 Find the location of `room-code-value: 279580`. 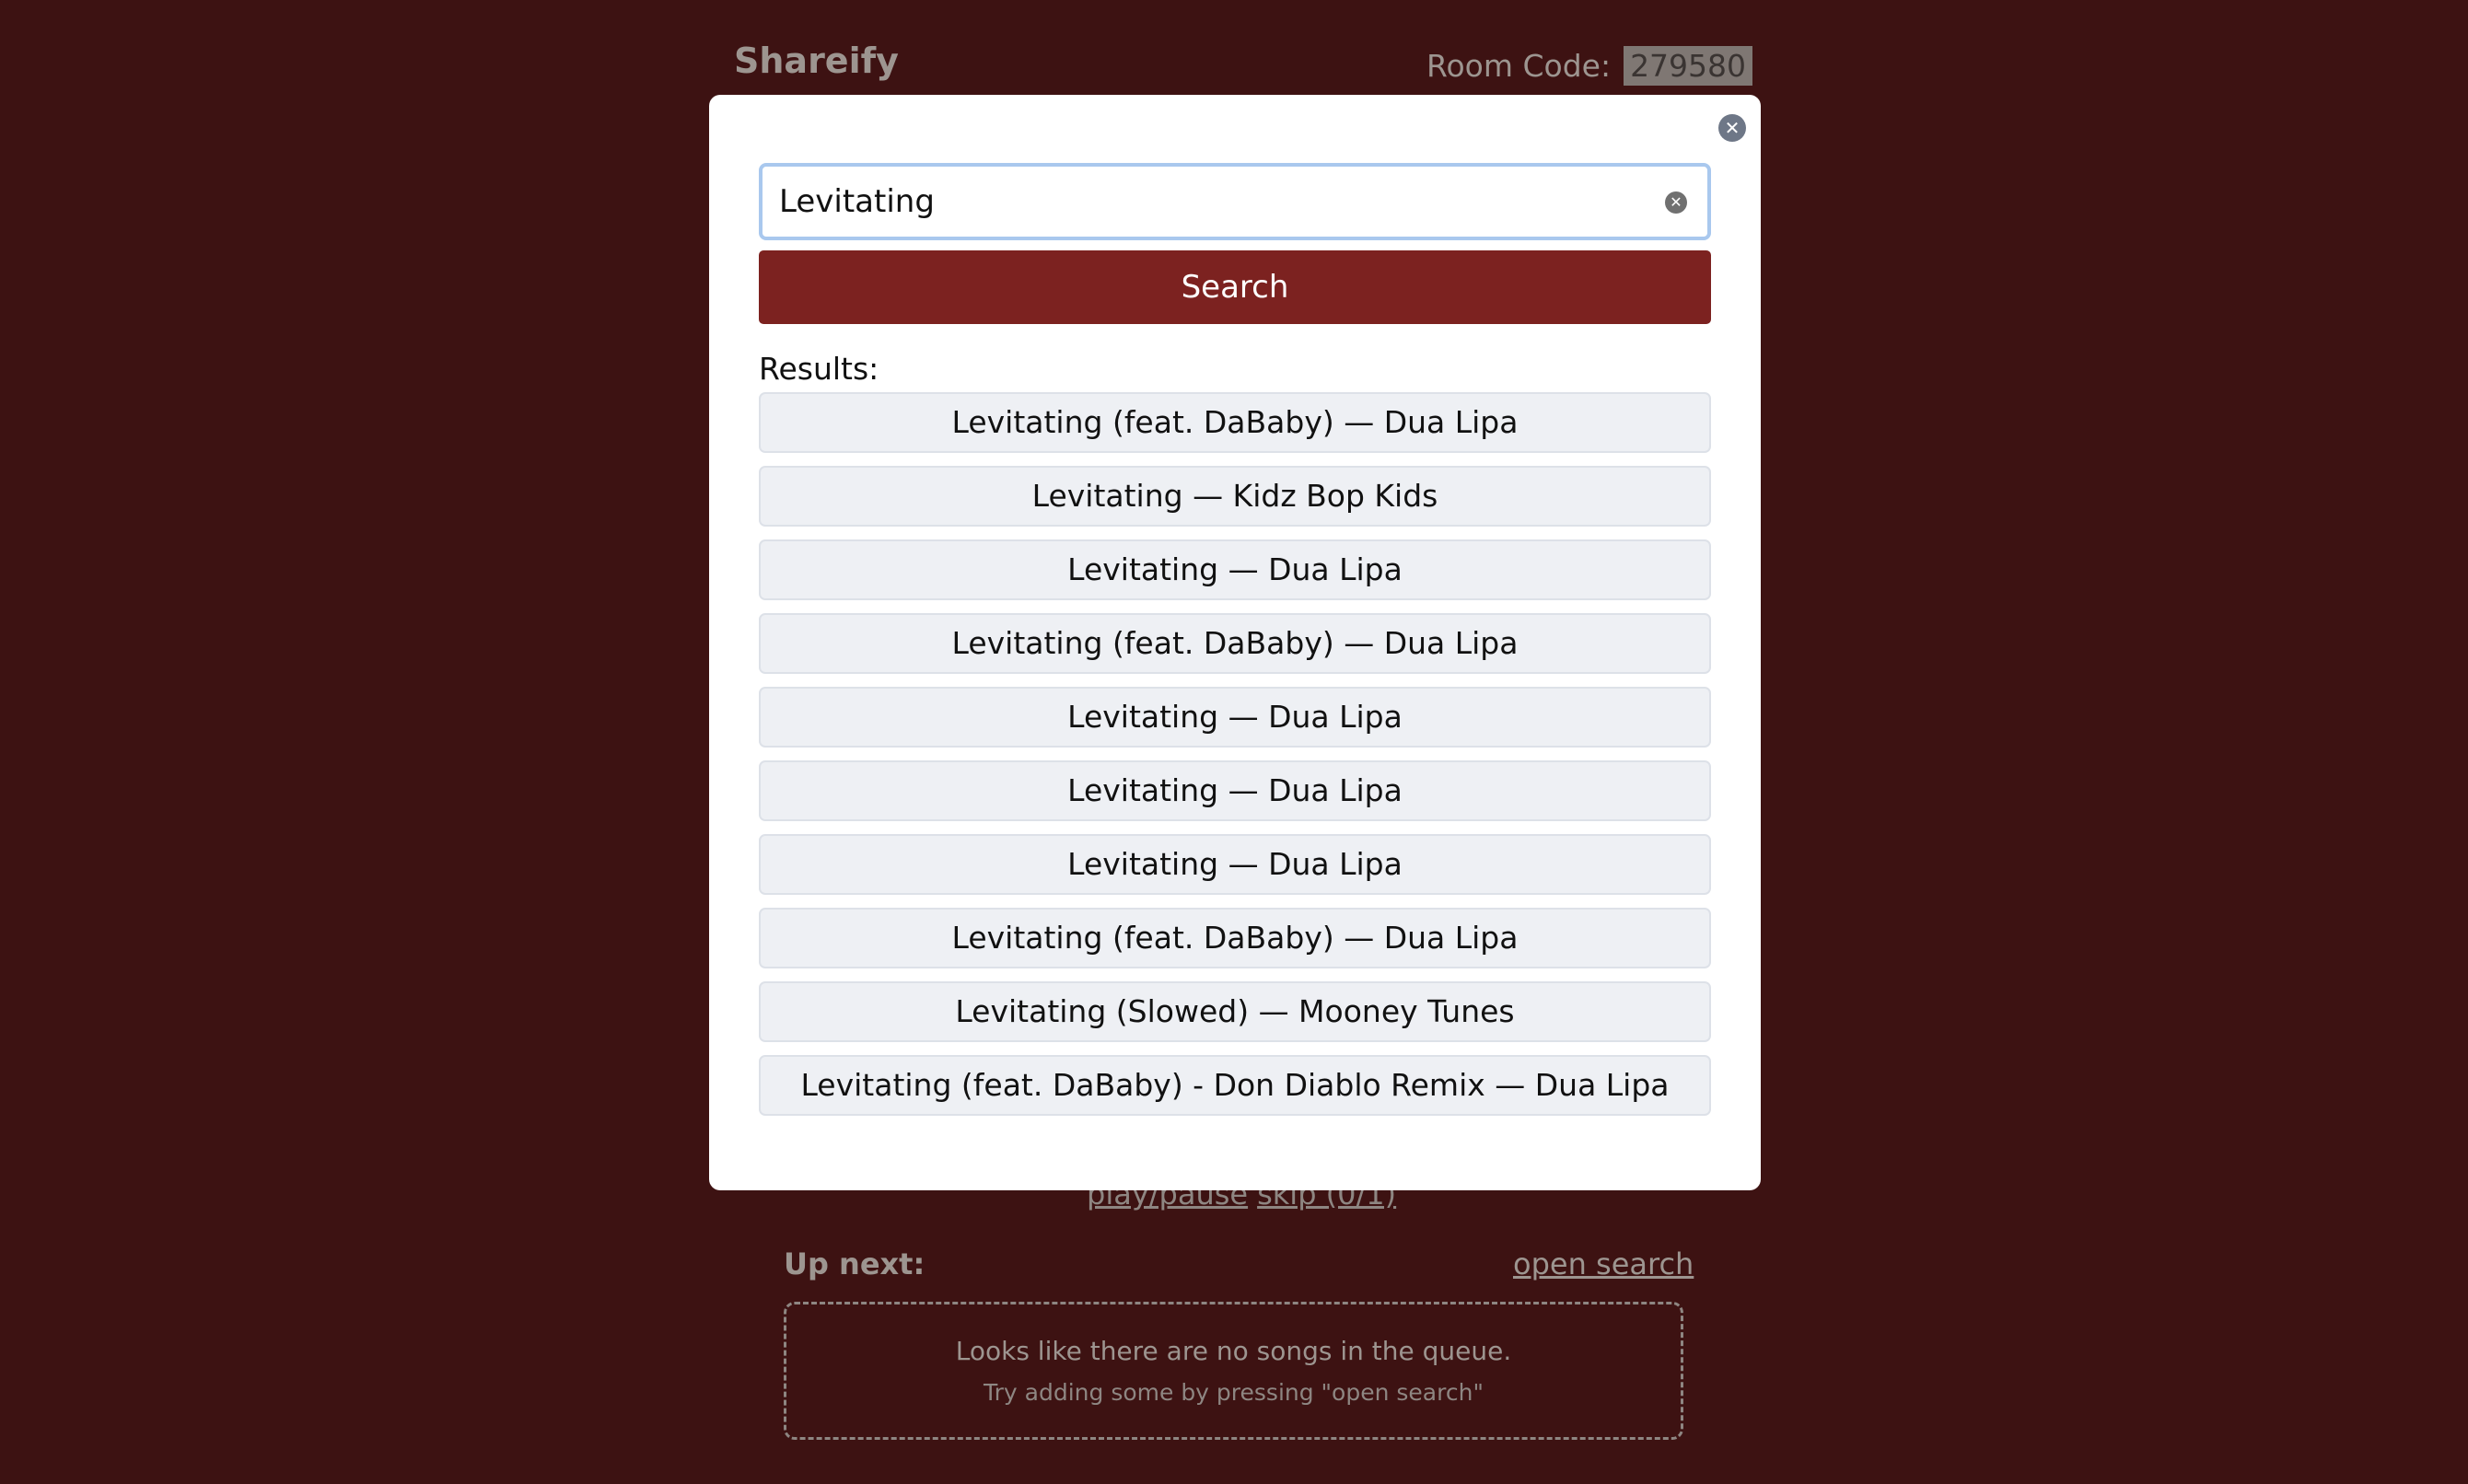

room-code-value: 279580 is located at coordinates (1689, 66).